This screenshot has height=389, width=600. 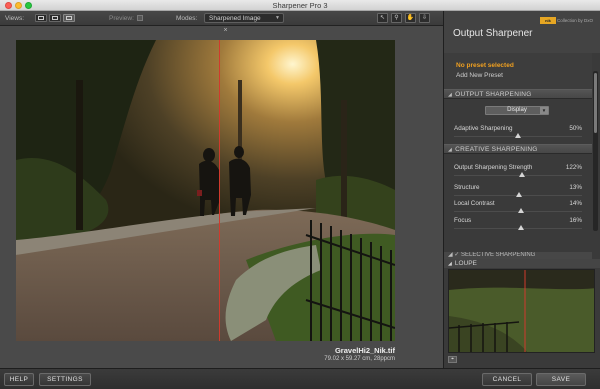 I want to click on adaptive-sharpening-slider: Adaptive Sharpening 50%, so click(x=518, y=134).